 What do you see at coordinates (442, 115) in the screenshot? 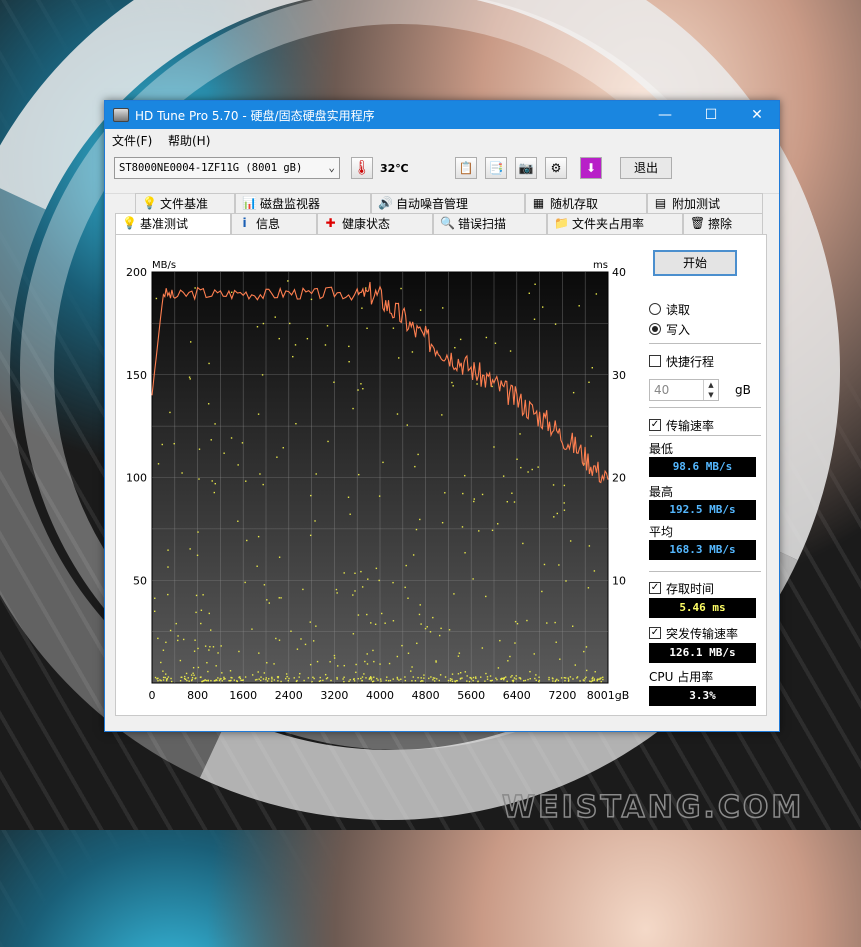
I see `title-bar: HD Tune Pro 5.70 - 硬盘/固态硬盘实用程序 — ☐ ✕` at bounding box center [442, 115].